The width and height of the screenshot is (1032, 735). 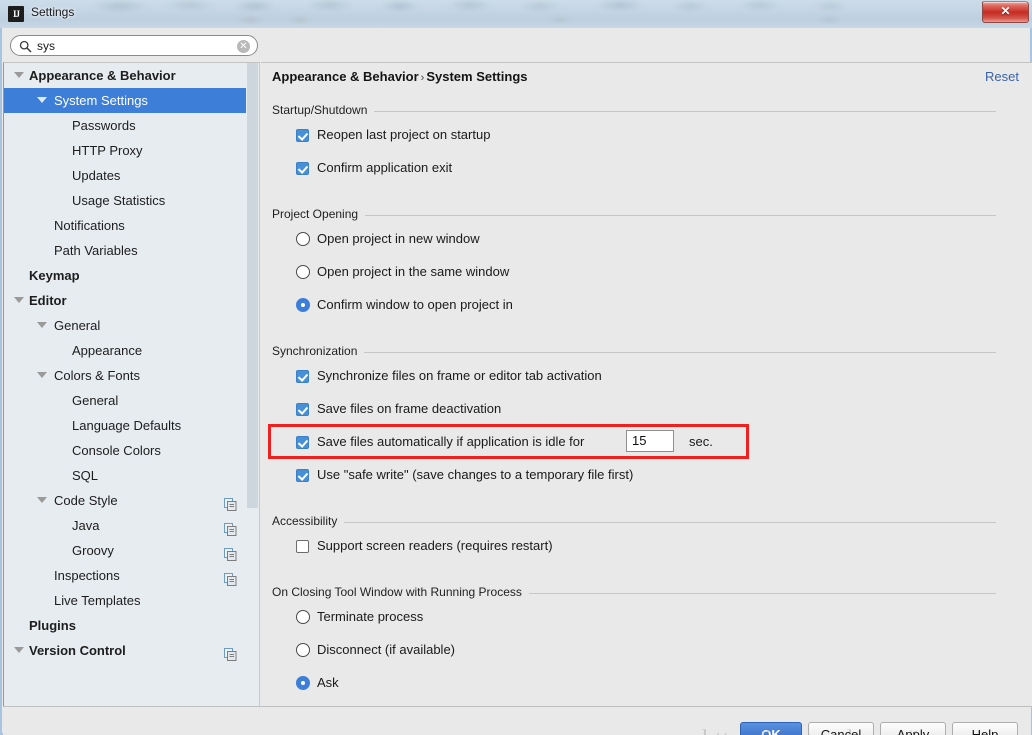 What do you see at coordinates (413, 271) in the screenshot?
I see `option-label: Open project in the same window` at bounding box center [413, 271].